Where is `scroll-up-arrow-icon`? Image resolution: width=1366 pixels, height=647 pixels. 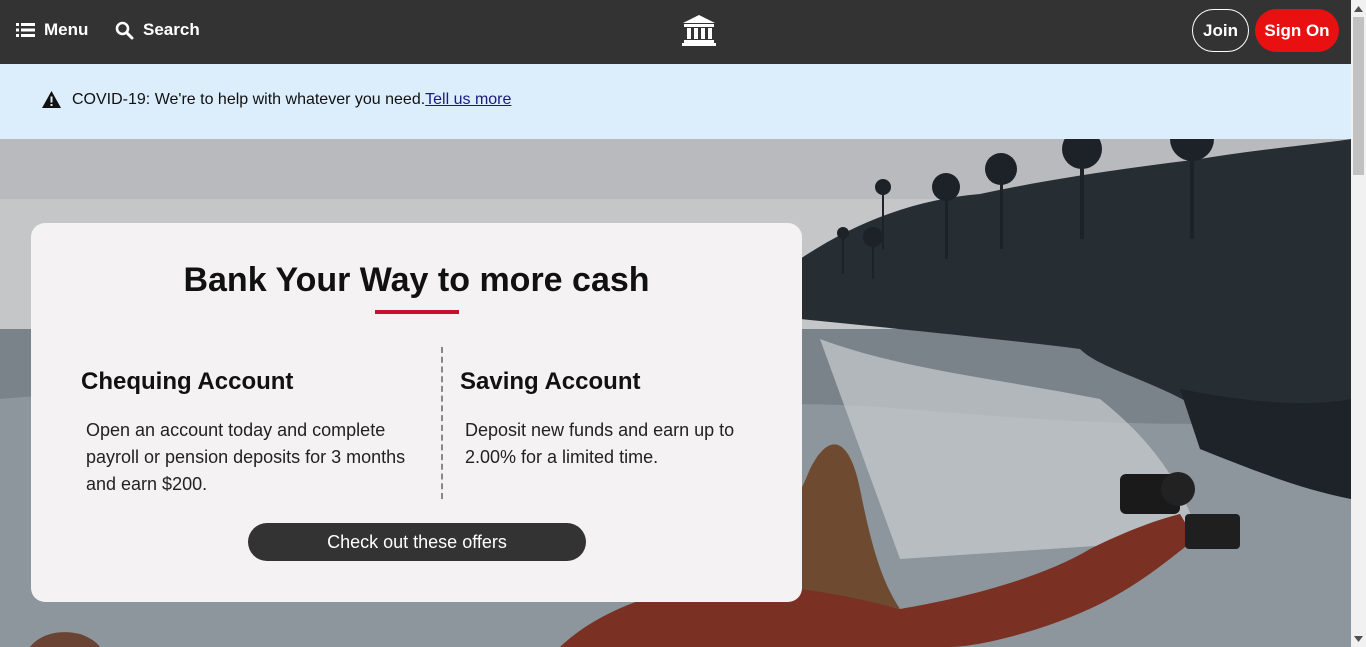
scroll-up-arrow-icon is located at coordinates (1358, 8).